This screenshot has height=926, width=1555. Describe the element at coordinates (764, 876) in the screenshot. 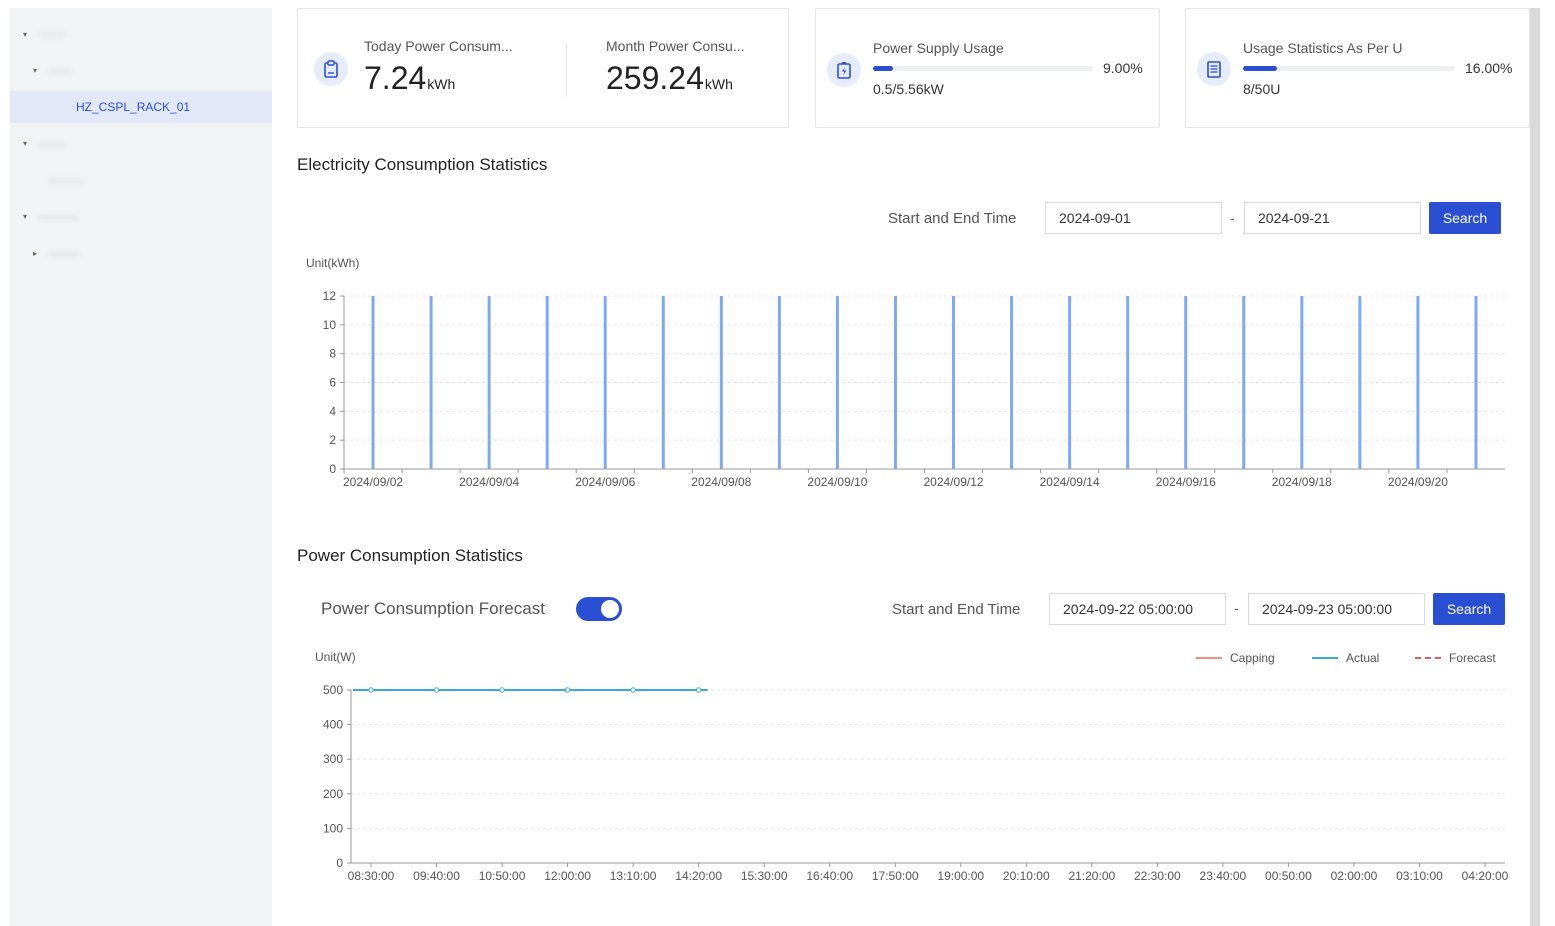

I see `x-tick-label: 15:30:00` at that location.